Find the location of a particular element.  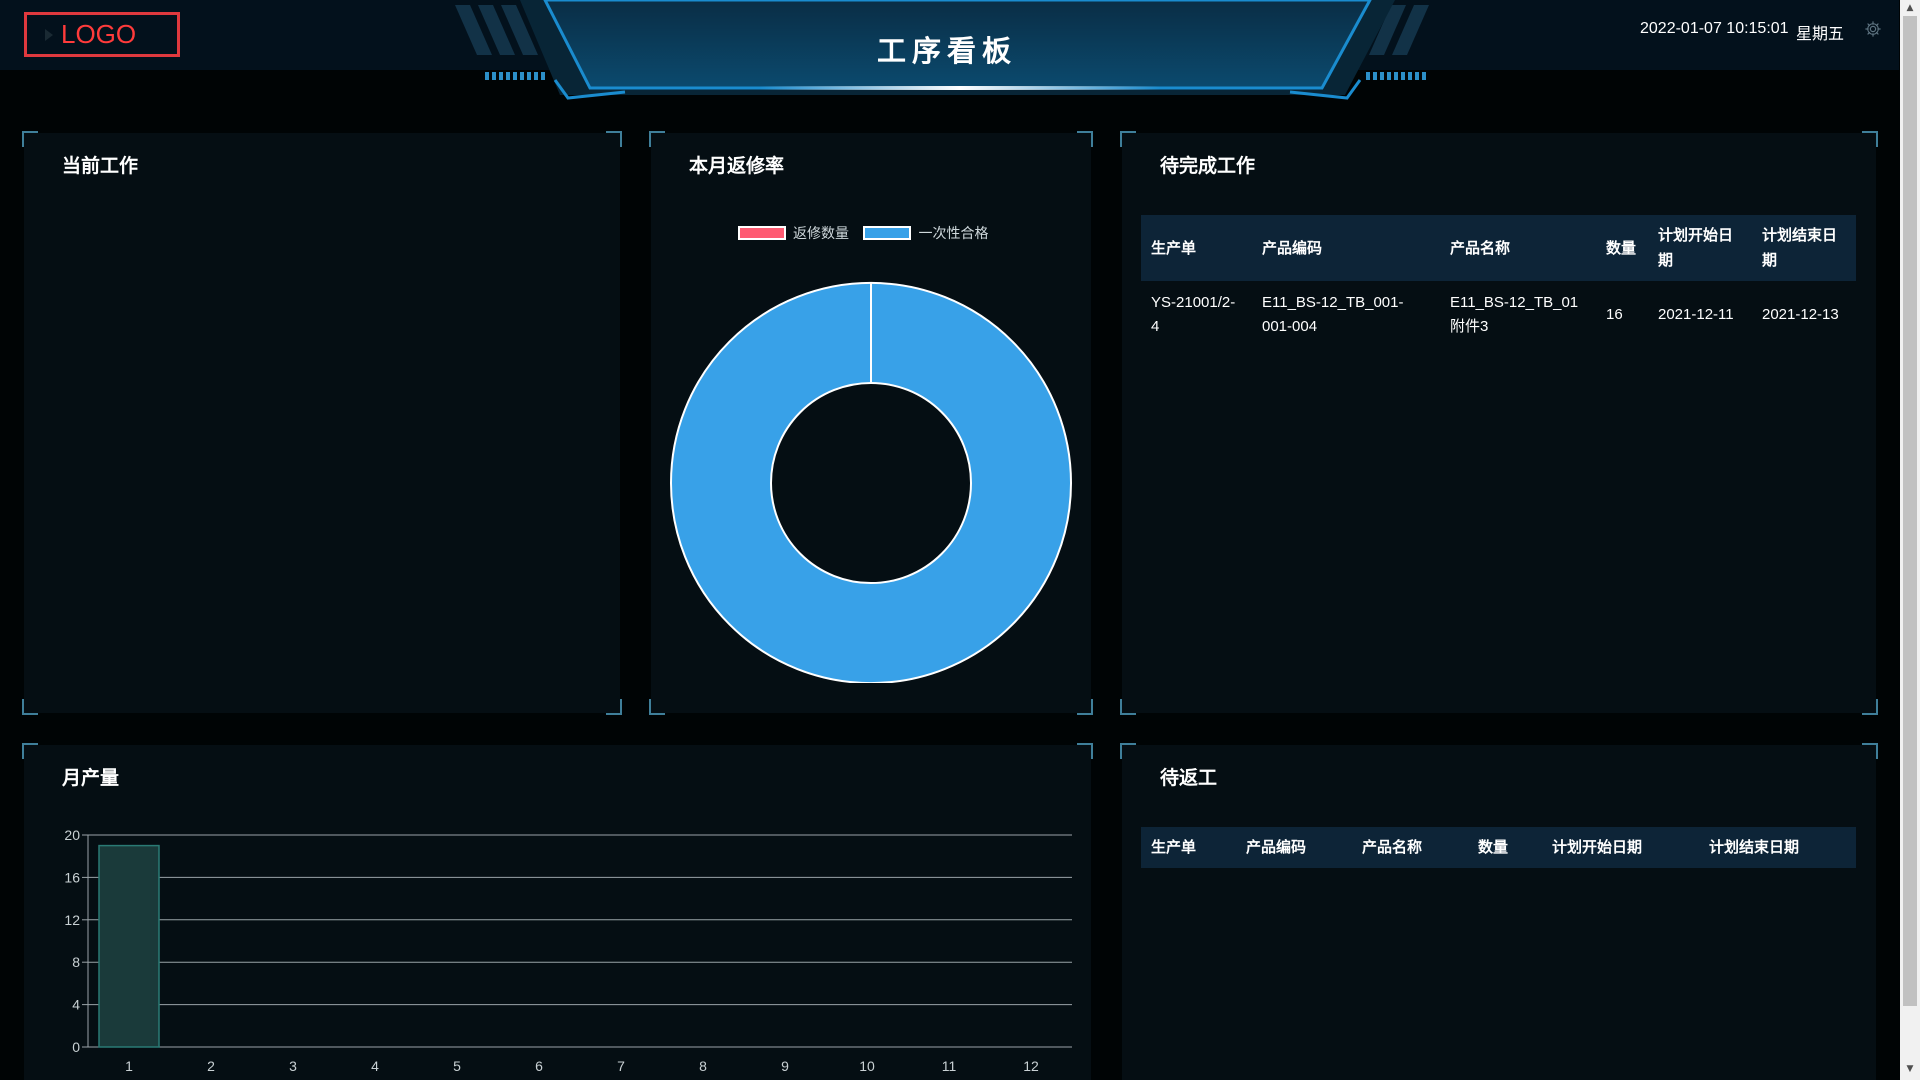

panel-title: 待完成工作 is located at coordinates (1208, 166).